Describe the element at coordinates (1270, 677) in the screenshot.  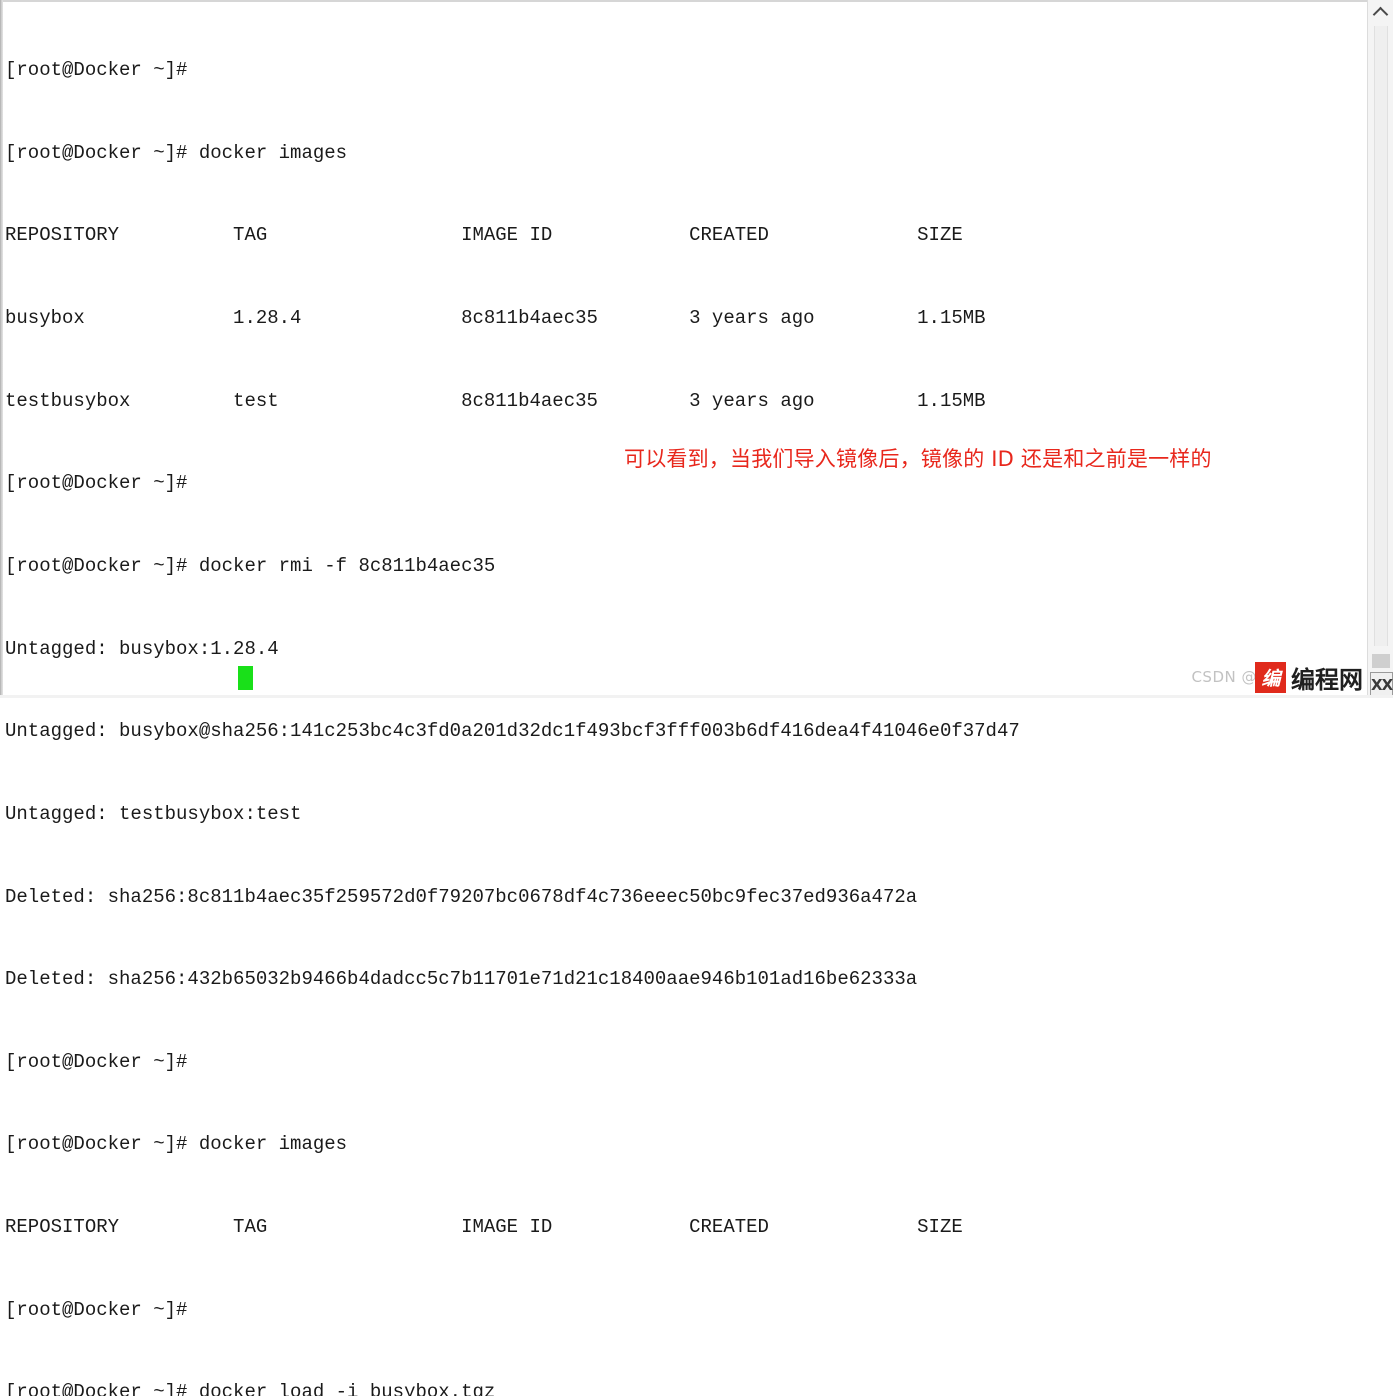
I see `watermark-logo-icon: 编` at that location.